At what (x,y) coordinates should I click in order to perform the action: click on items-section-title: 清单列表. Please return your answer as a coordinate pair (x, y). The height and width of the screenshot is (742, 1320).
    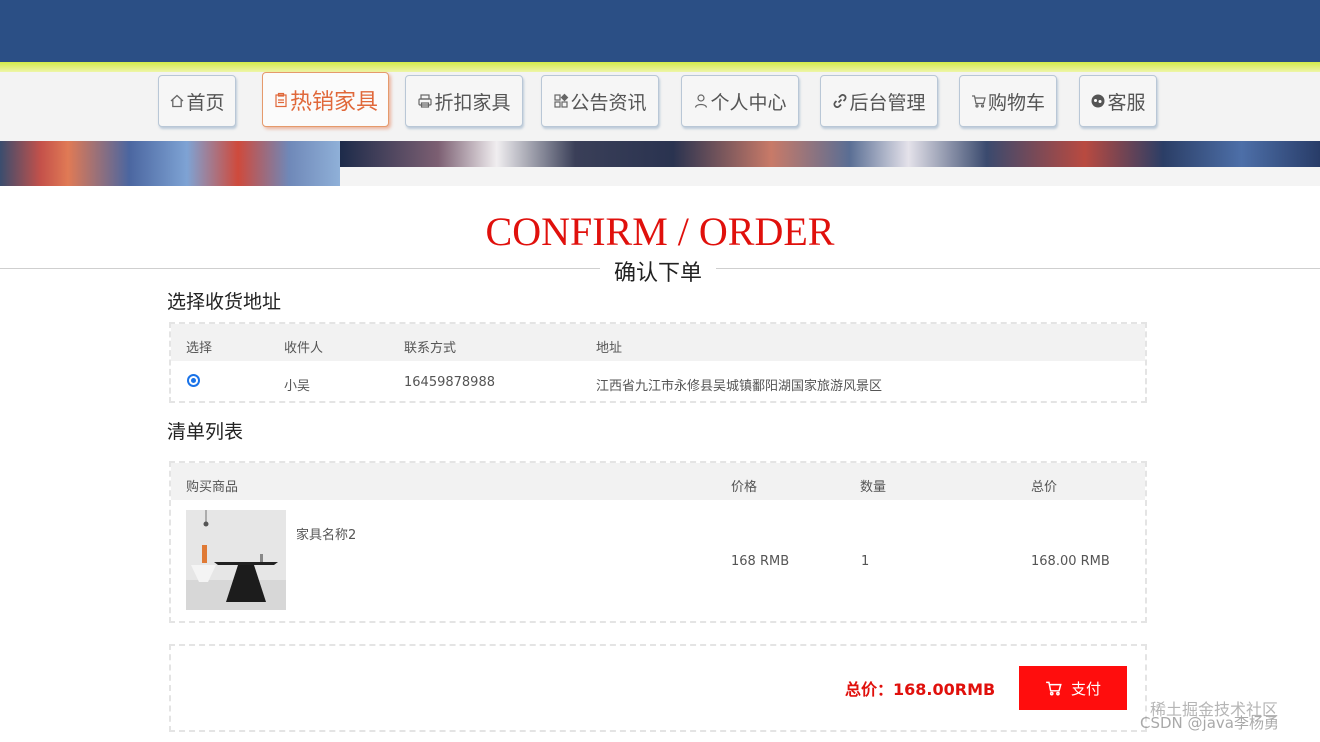
    Looking at the image, I should click on (205, 432).